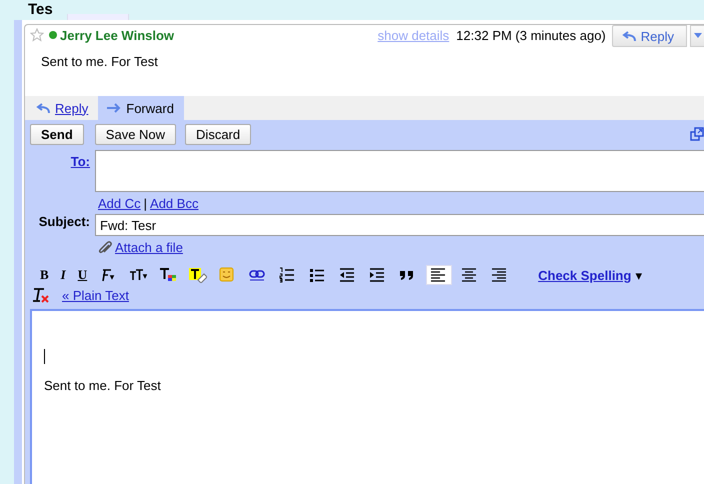 Image resolution: width=704 pixels, height=484 pixels. What do you see at coordinates (218, 134) in the screenshot?
I see `action-button: Discard` at bounding box center [218, 134].